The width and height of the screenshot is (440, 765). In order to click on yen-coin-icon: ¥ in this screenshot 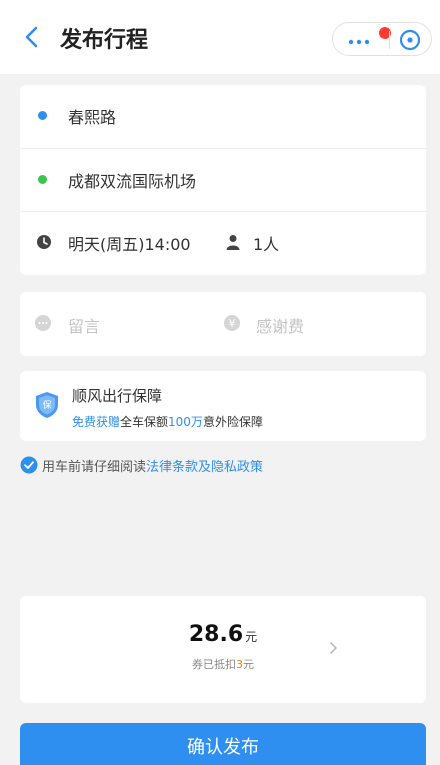, I will do `click(232, 323)`.